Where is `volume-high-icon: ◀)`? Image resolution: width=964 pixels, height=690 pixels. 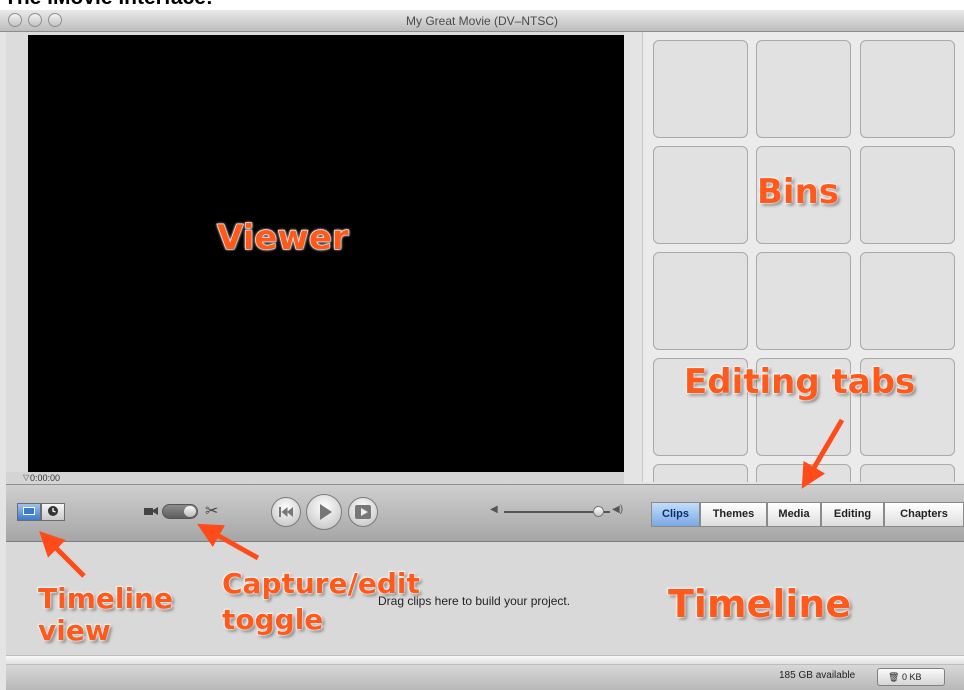
volume-high-icon: ◀) is located at coordinates (618, 509).